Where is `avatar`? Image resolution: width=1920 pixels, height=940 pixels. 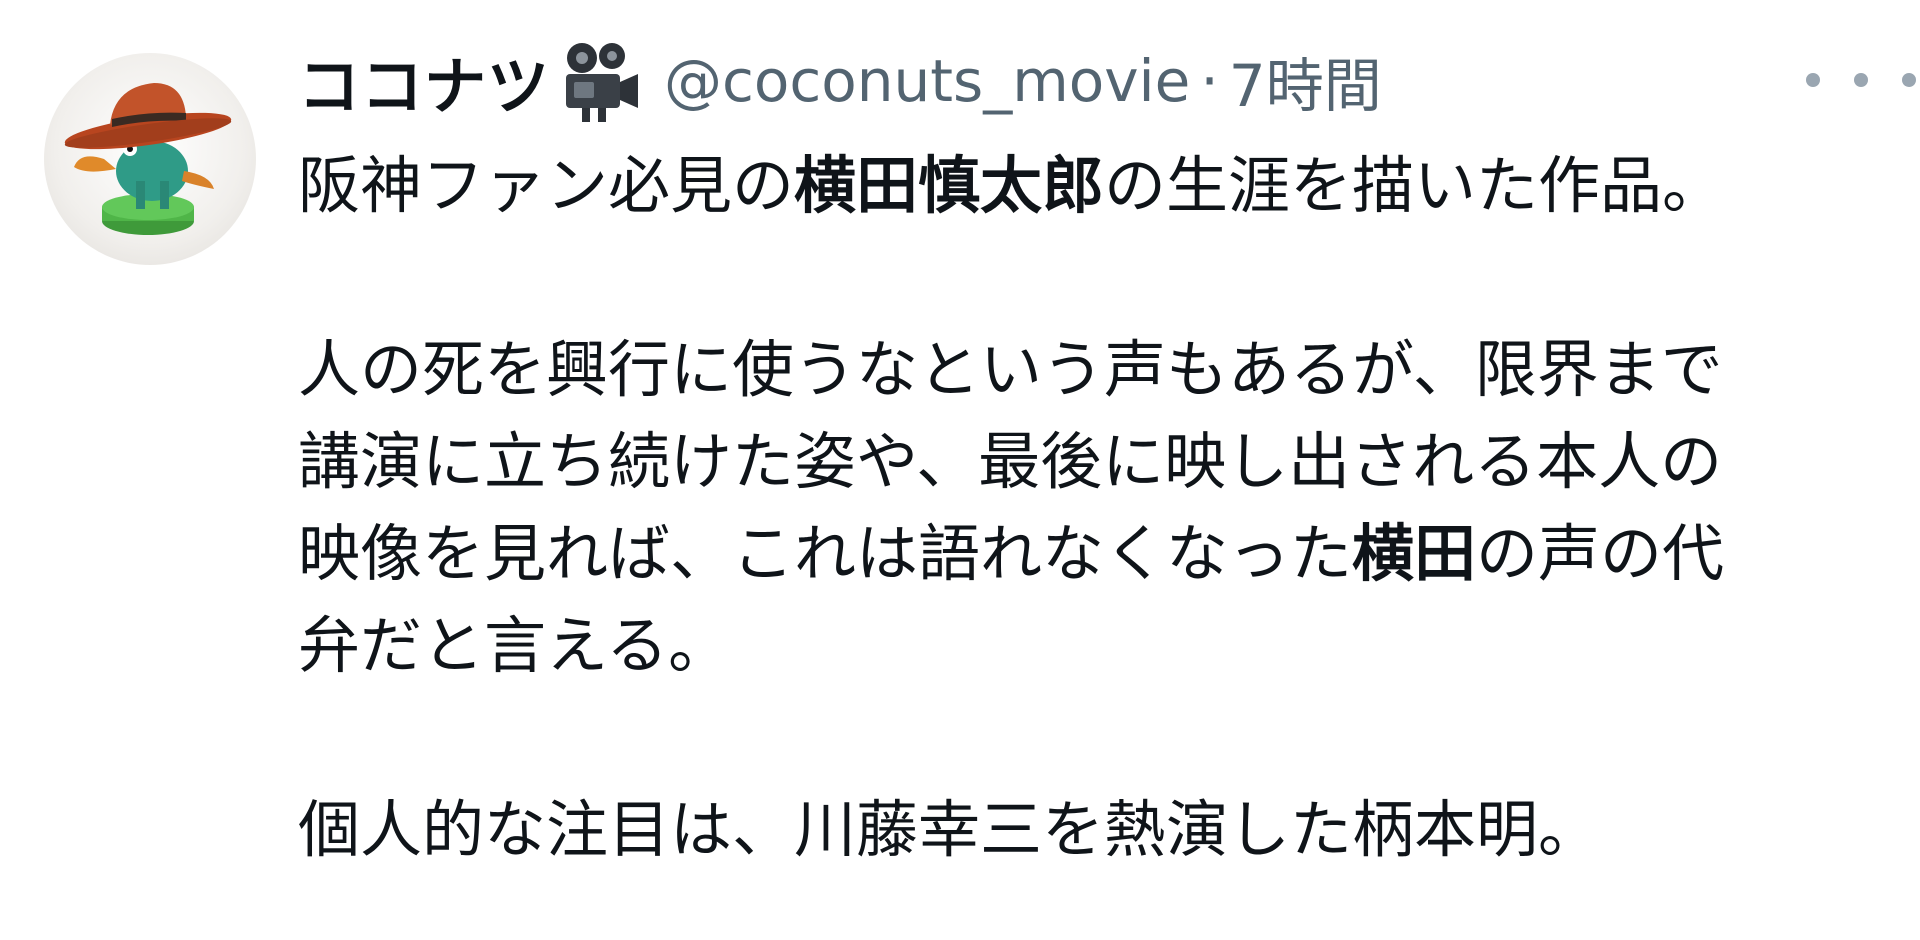 avatar is located at coordinates (150, 159).